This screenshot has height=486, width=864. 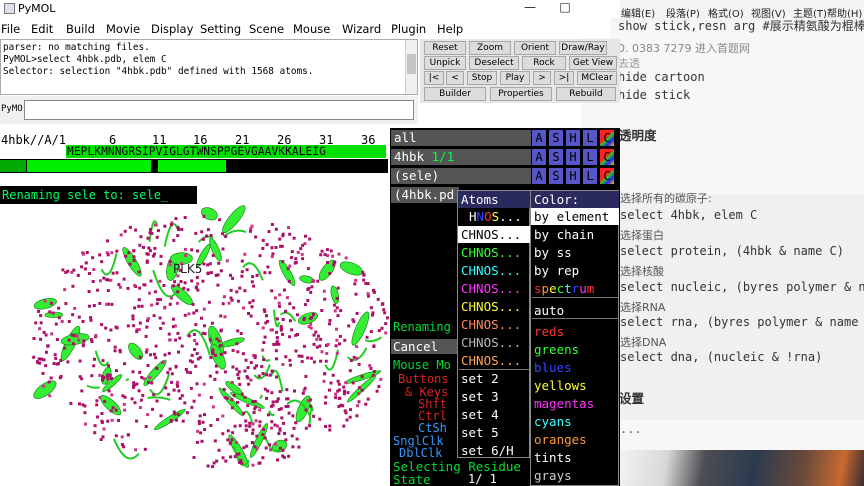 What do you see at coordinates (172, 29) in the screenshot?
I see `menu-display: Display` at bounding box center [172, 29].